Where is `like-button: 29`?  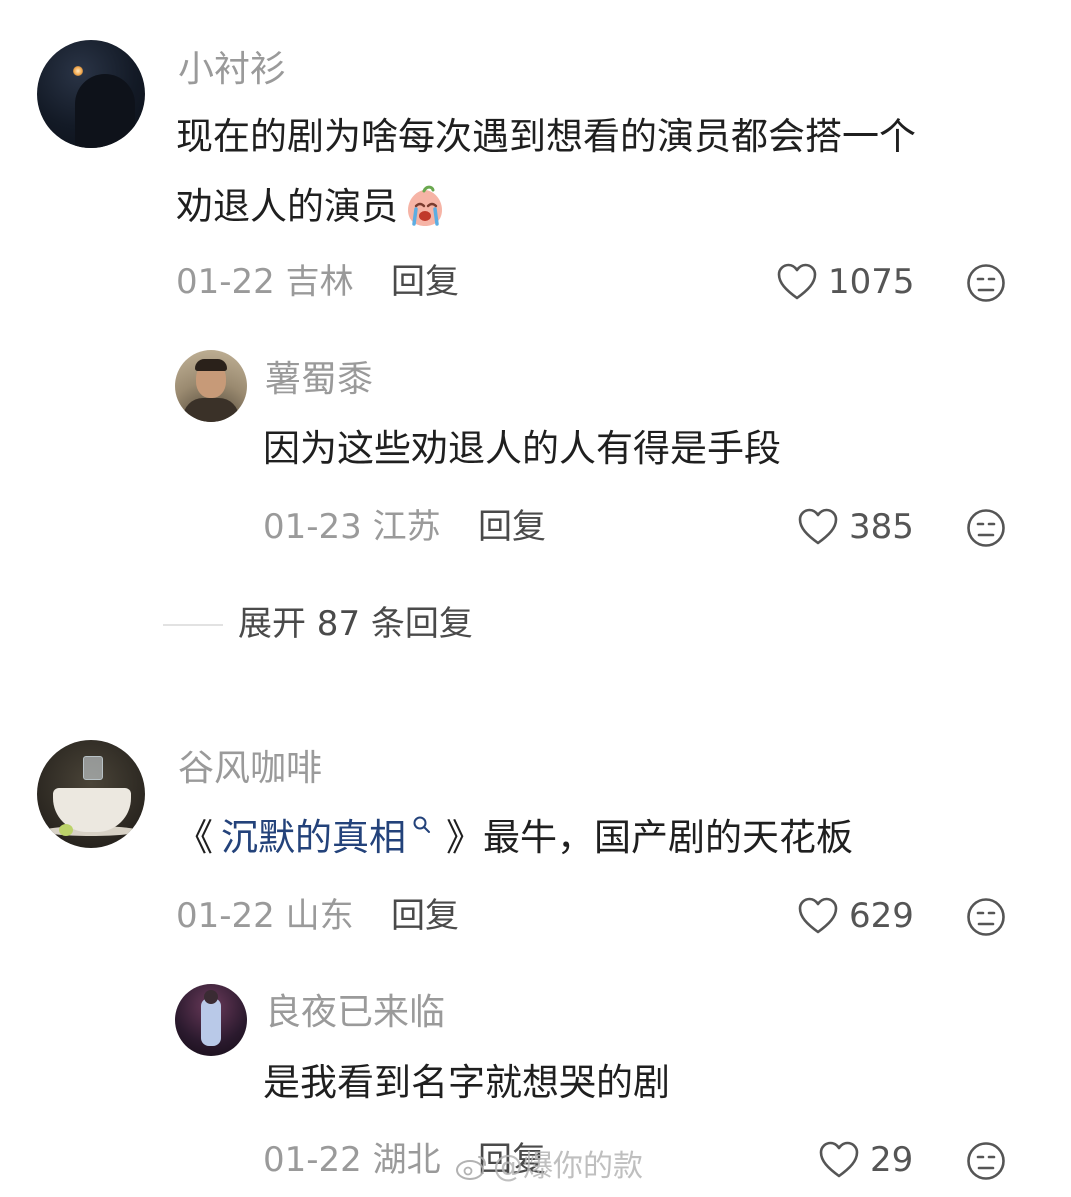
like-button: 29 is located at coordinates (865, 1160).